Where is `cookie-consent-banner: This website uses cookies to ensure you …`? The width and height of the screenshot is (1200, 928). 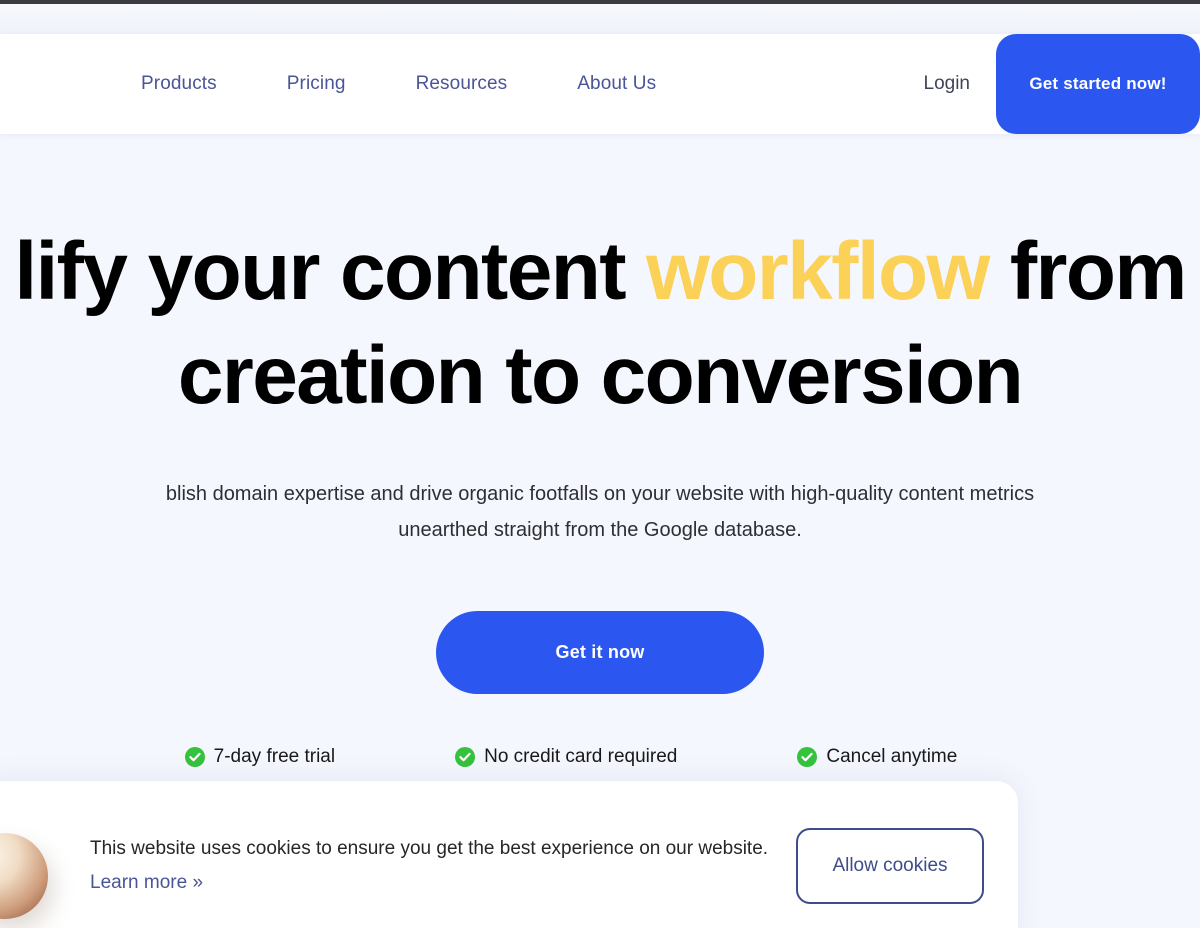
cookie-consent-banner: This website uses cookies to ensure you … is located at coordinates (509, 854).